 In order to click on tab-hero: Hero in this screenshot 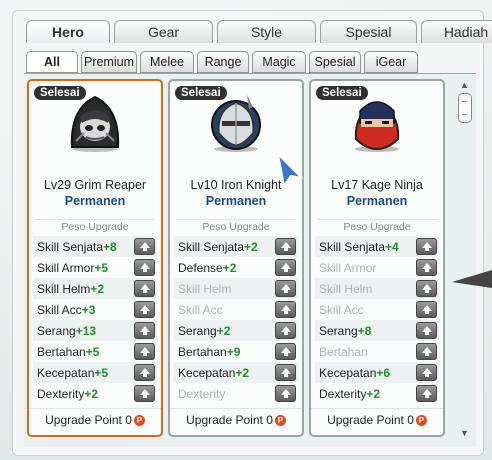, I will do `click(68, 31)`.